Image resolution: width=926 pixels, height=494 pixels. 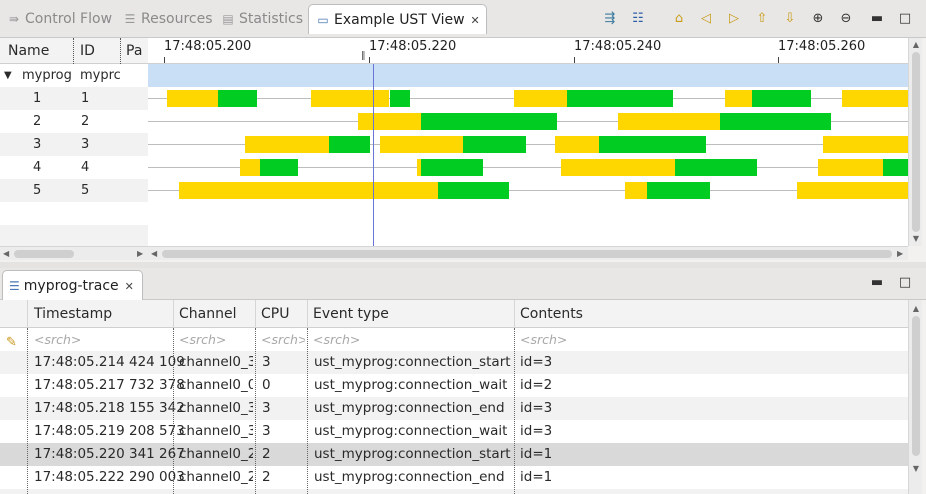 I want to click on column-timestamp: Timestamp, so click(x=73, y=314).